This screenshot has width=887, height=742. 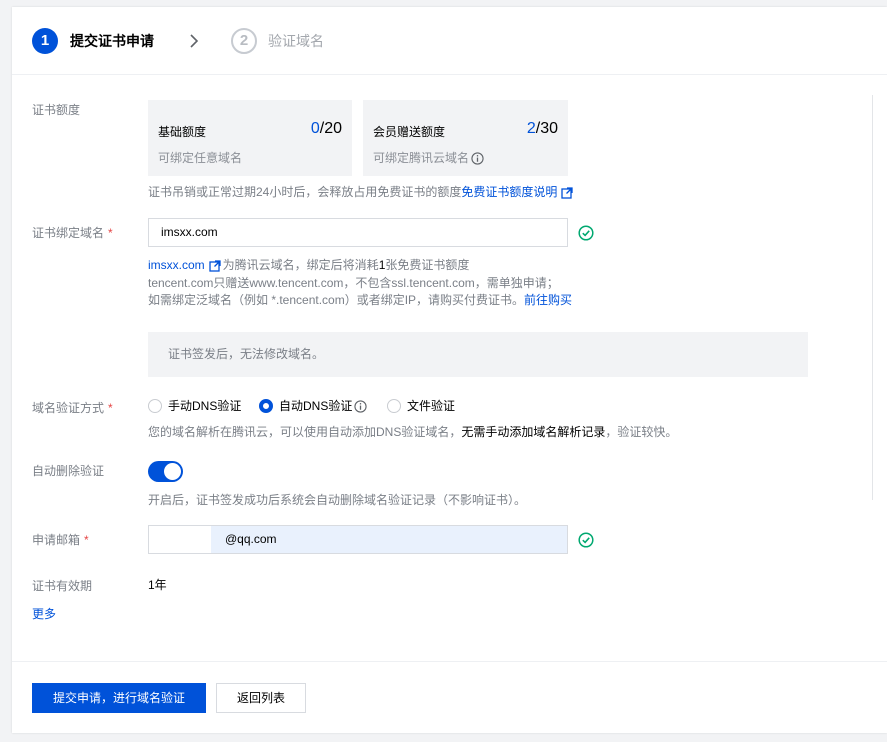 What do you see at coordinates (315, 128) in the screenshot?
I see `basic-quota-used: 0` at bounding box center [315, 128].